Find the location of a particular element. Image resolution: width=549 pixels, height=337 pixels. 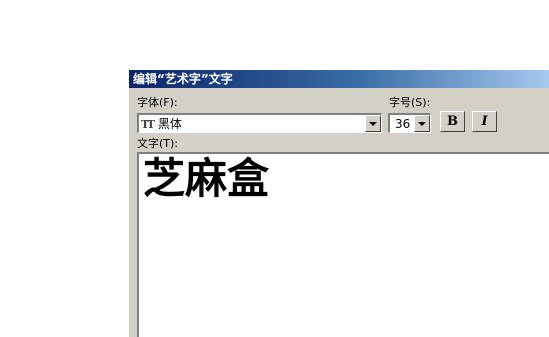

bold-button: B is located at coordinates (452, 121).